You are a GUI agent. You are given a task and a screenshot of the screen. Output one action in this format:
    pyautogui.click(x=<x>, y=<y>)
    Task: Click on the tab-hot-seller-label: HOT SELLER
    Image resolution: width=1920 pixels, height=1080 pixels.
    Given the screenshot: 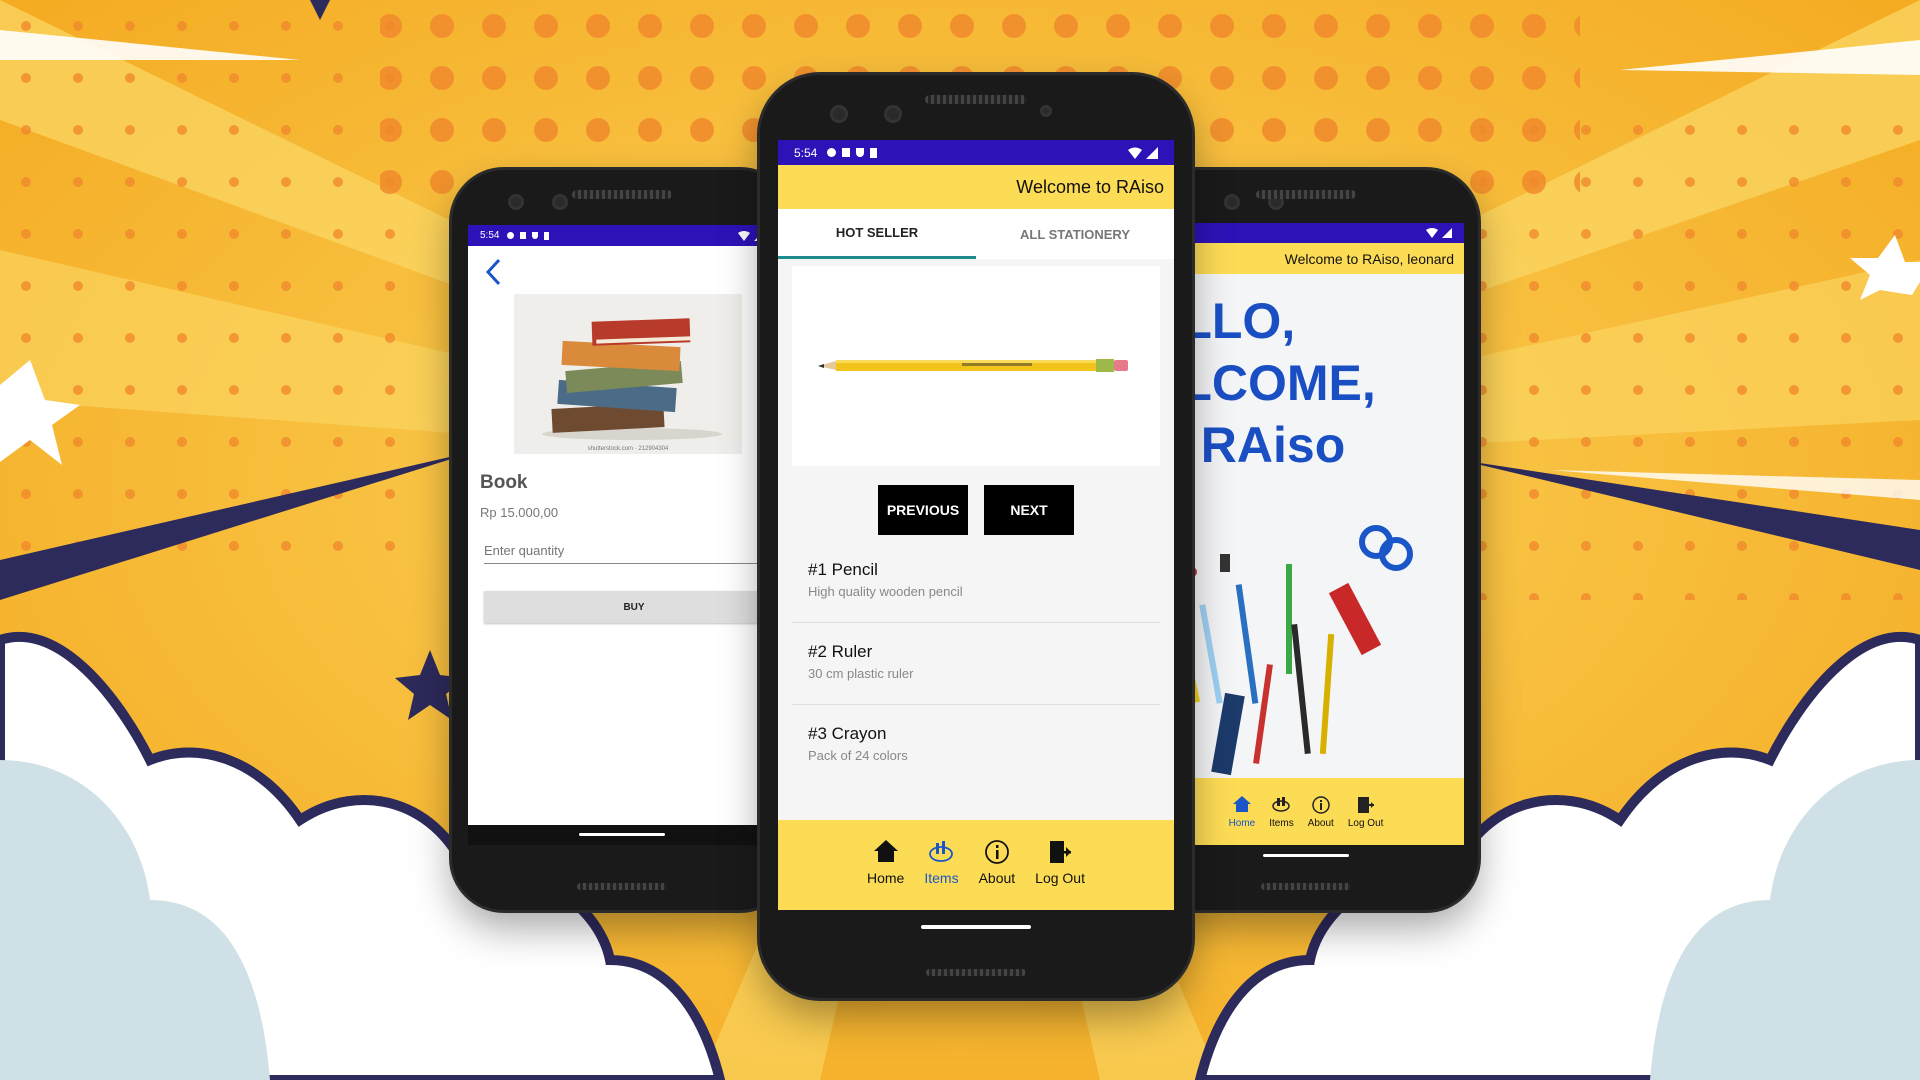 What is the action you would take?
    pyautogui.click(x=877, y=232)
    